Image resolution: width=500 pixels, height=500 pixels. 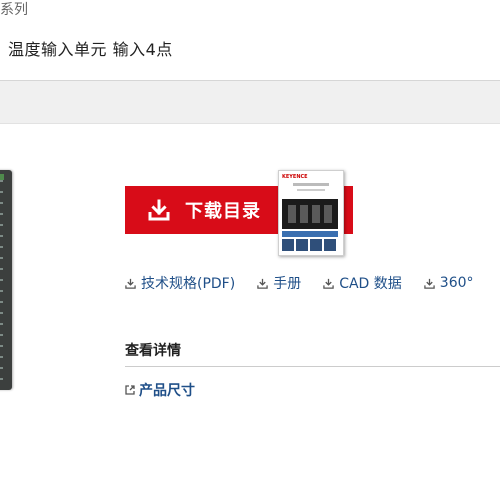 I want to click on link-product-dimensions: 产品尺寸, so click(x=160, y=390).